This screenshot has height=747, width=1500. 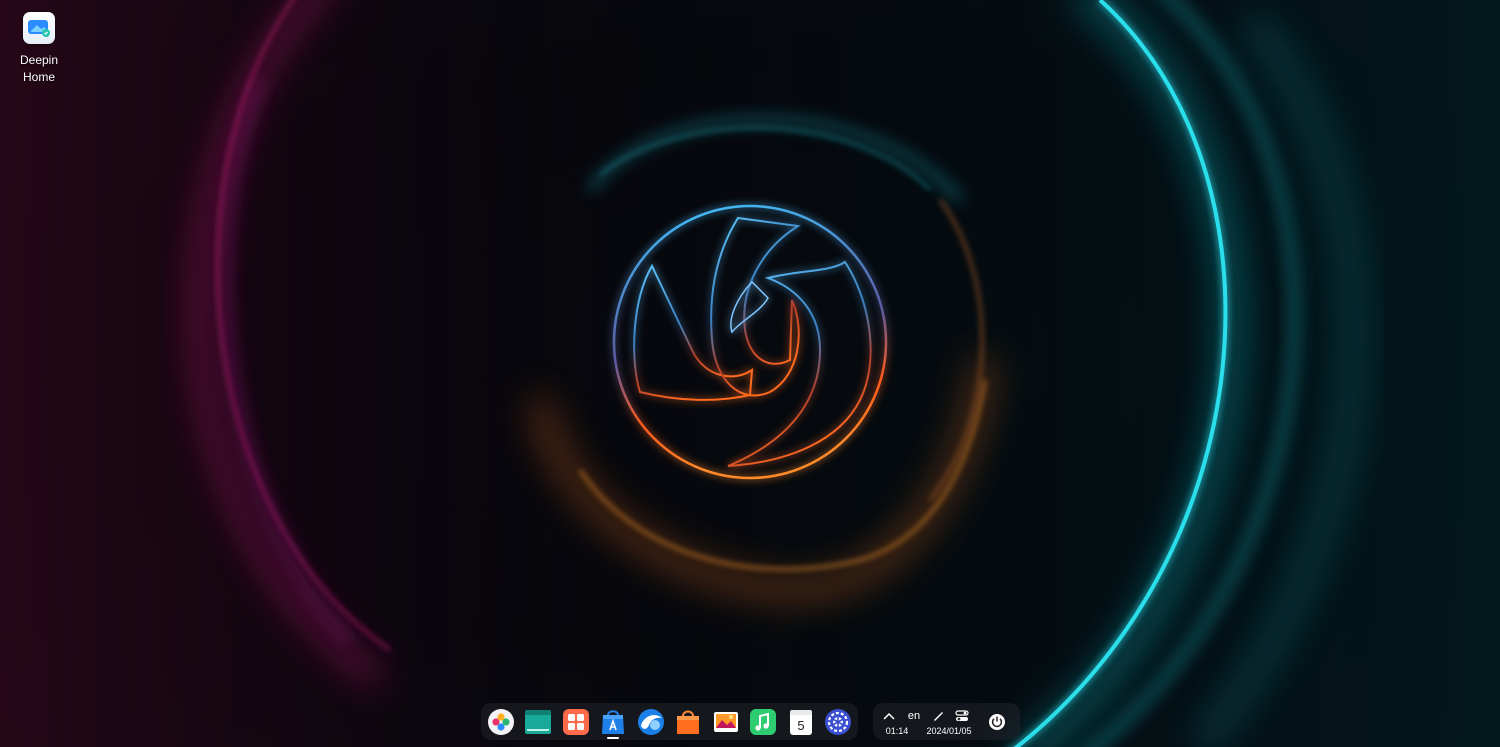 I want to click on browser-icon, so click(x=650, y=721).